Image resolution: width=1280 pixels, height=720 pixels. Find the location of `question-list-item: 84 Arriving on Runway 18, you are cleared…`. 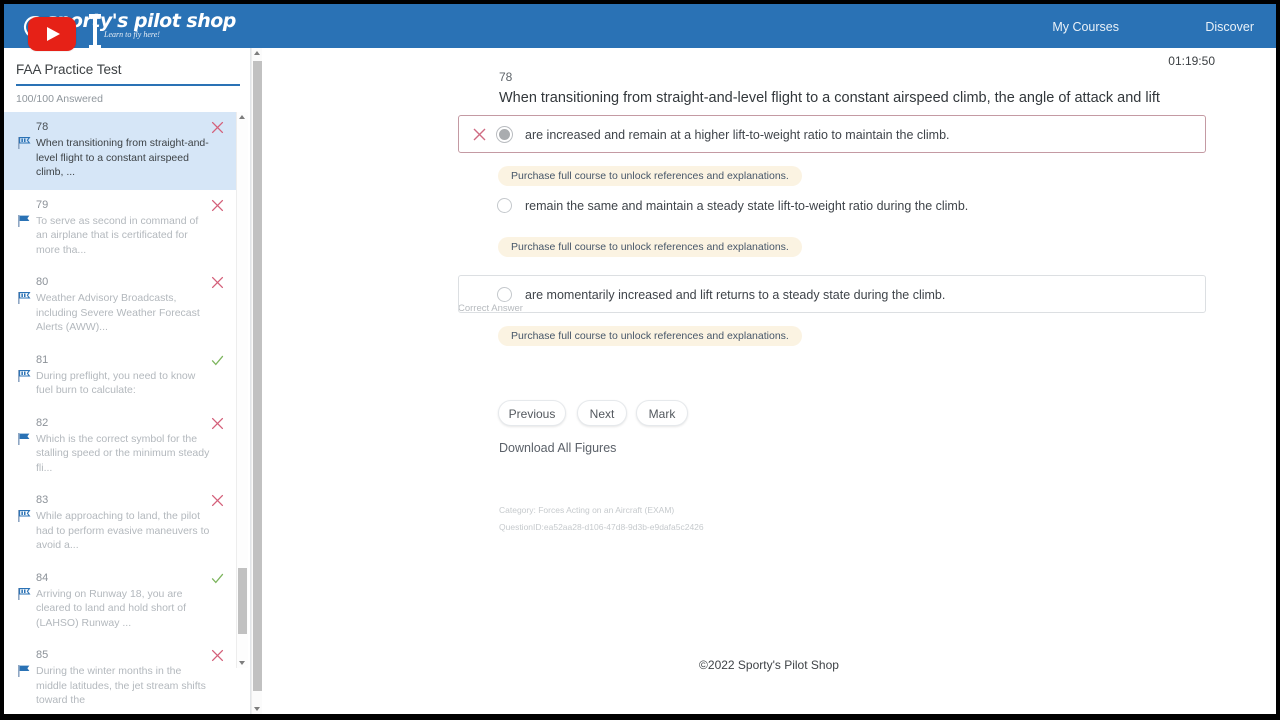

question-list-item: 84 Arriving on Runway 18, you are cleared… is located at coordinates (120, 602).